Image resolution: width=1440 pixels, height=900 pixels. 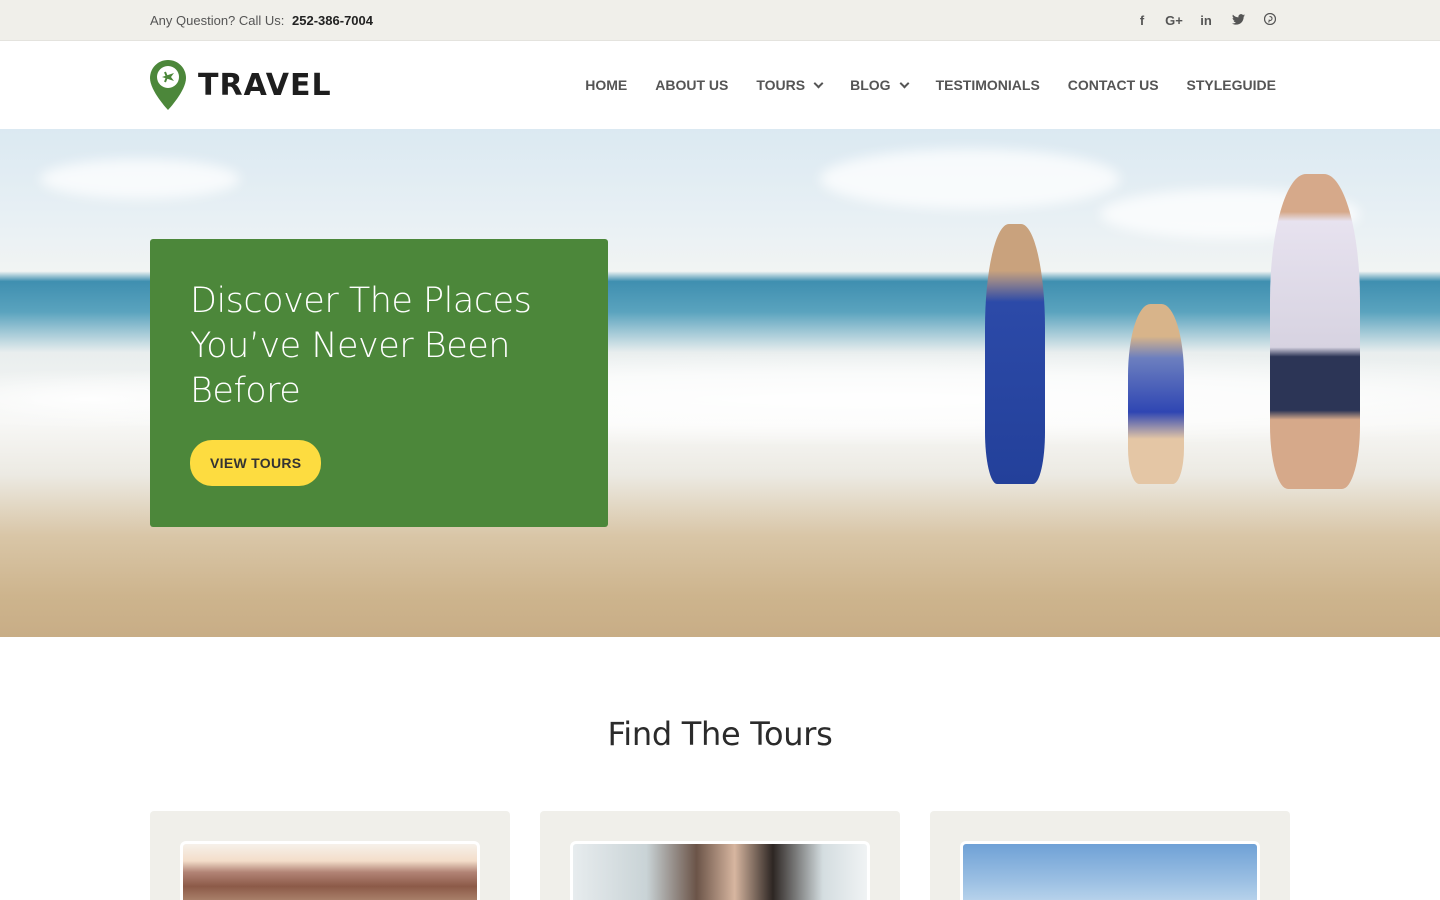 I want to click on hero-person-child, so click(x=1156, y=394).